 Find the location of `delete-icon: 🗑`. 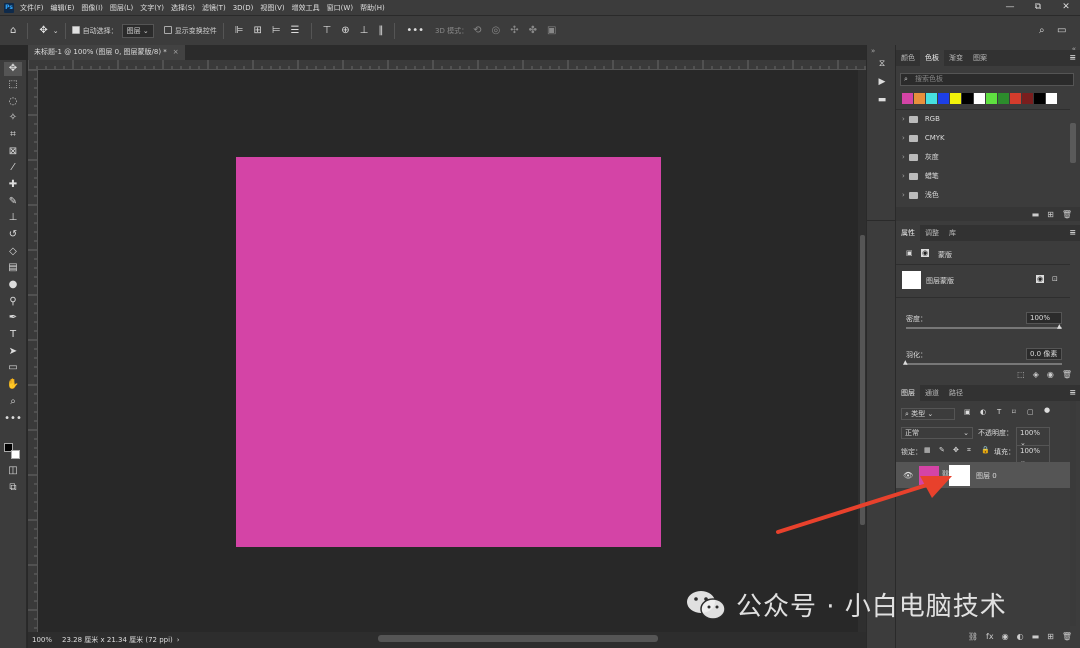

delete-icon: 🗑 is located at coordinates (1067, 214).